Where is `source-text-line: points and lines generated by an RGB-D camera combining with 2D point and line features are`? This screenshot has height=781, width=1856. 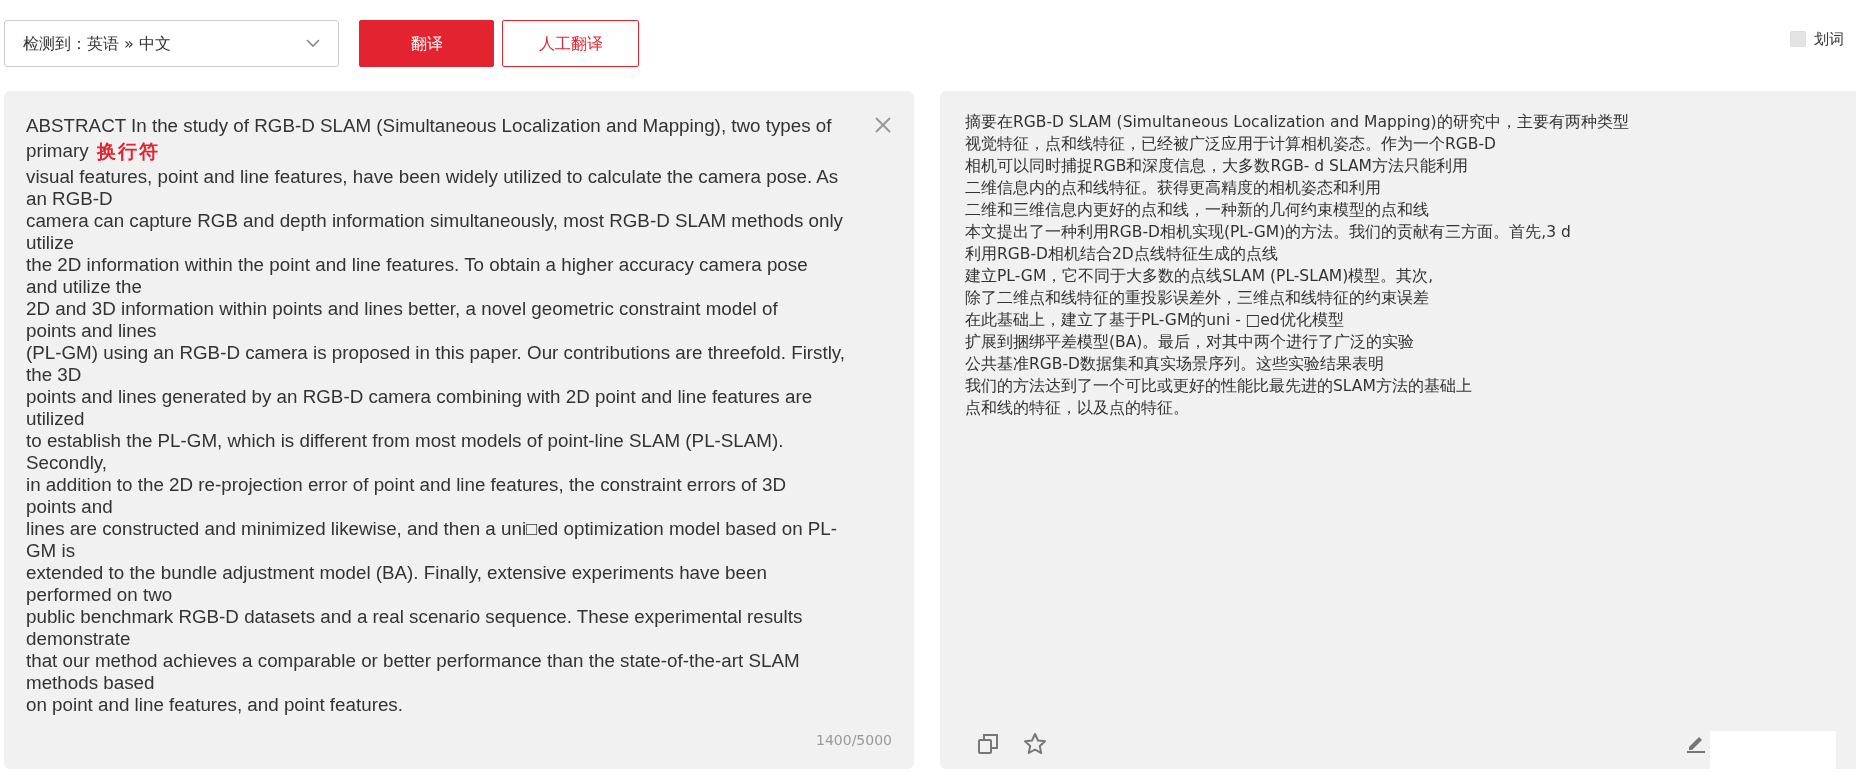 source-text-line: points and lines generated by an RGB-D camera combining with 2D point and line features are is located at coordinates (419, 396).